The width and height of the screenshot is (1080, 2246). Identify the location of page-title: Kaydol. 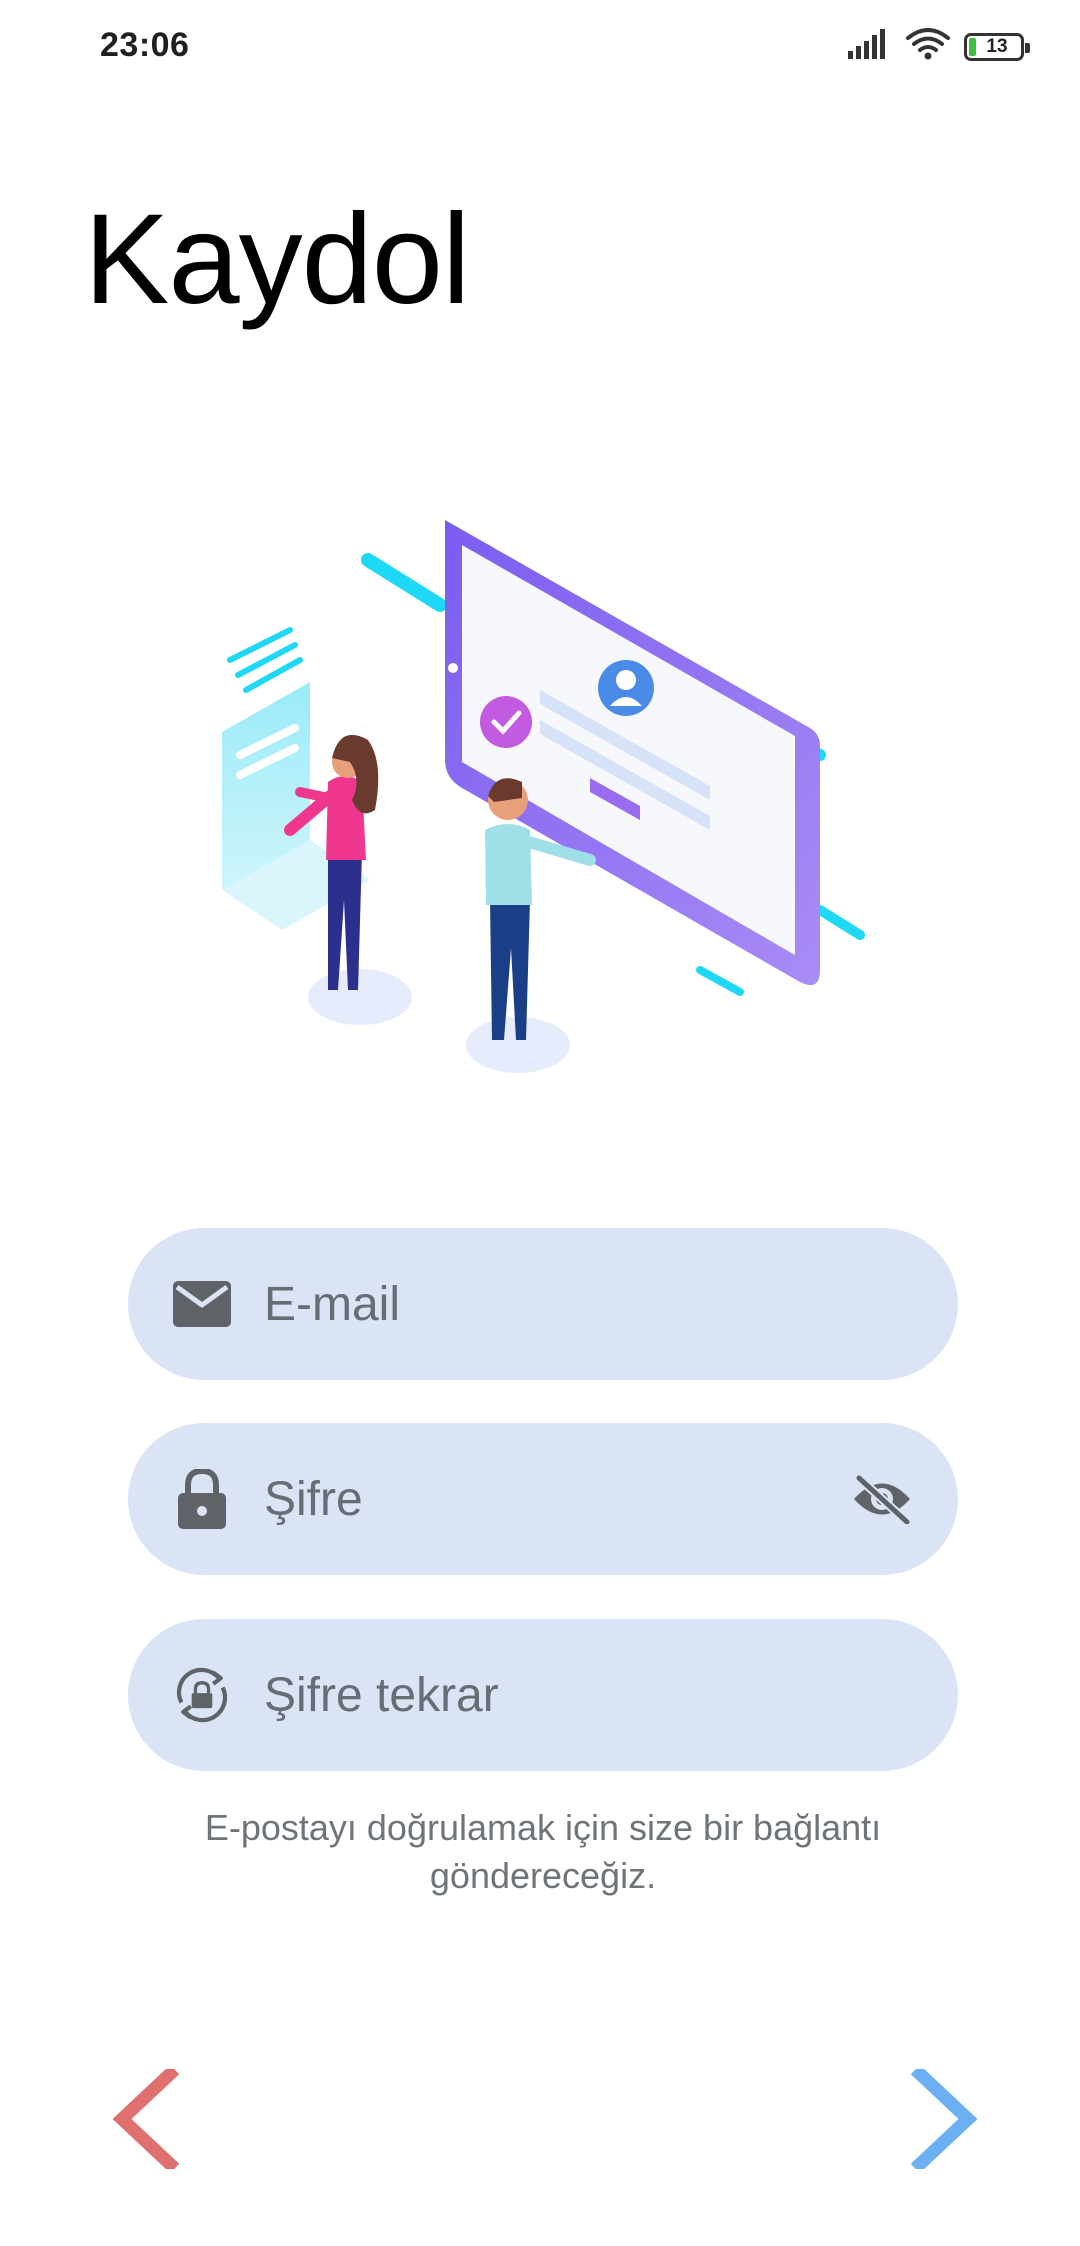
(277, 259).